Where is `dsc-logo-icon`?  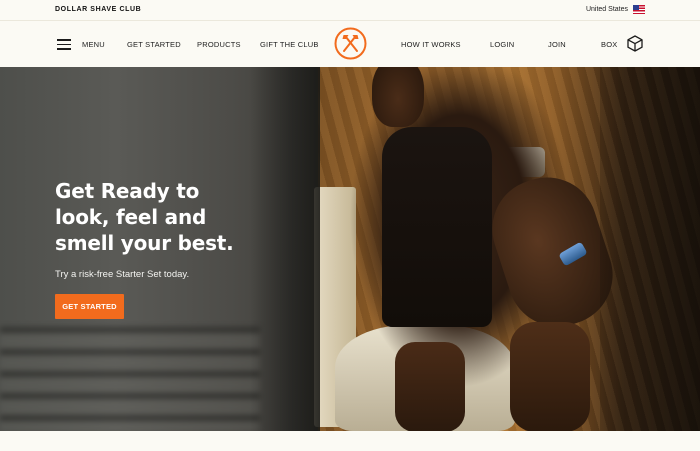 dsc-logo-icon is located at coordinates (350, 43).